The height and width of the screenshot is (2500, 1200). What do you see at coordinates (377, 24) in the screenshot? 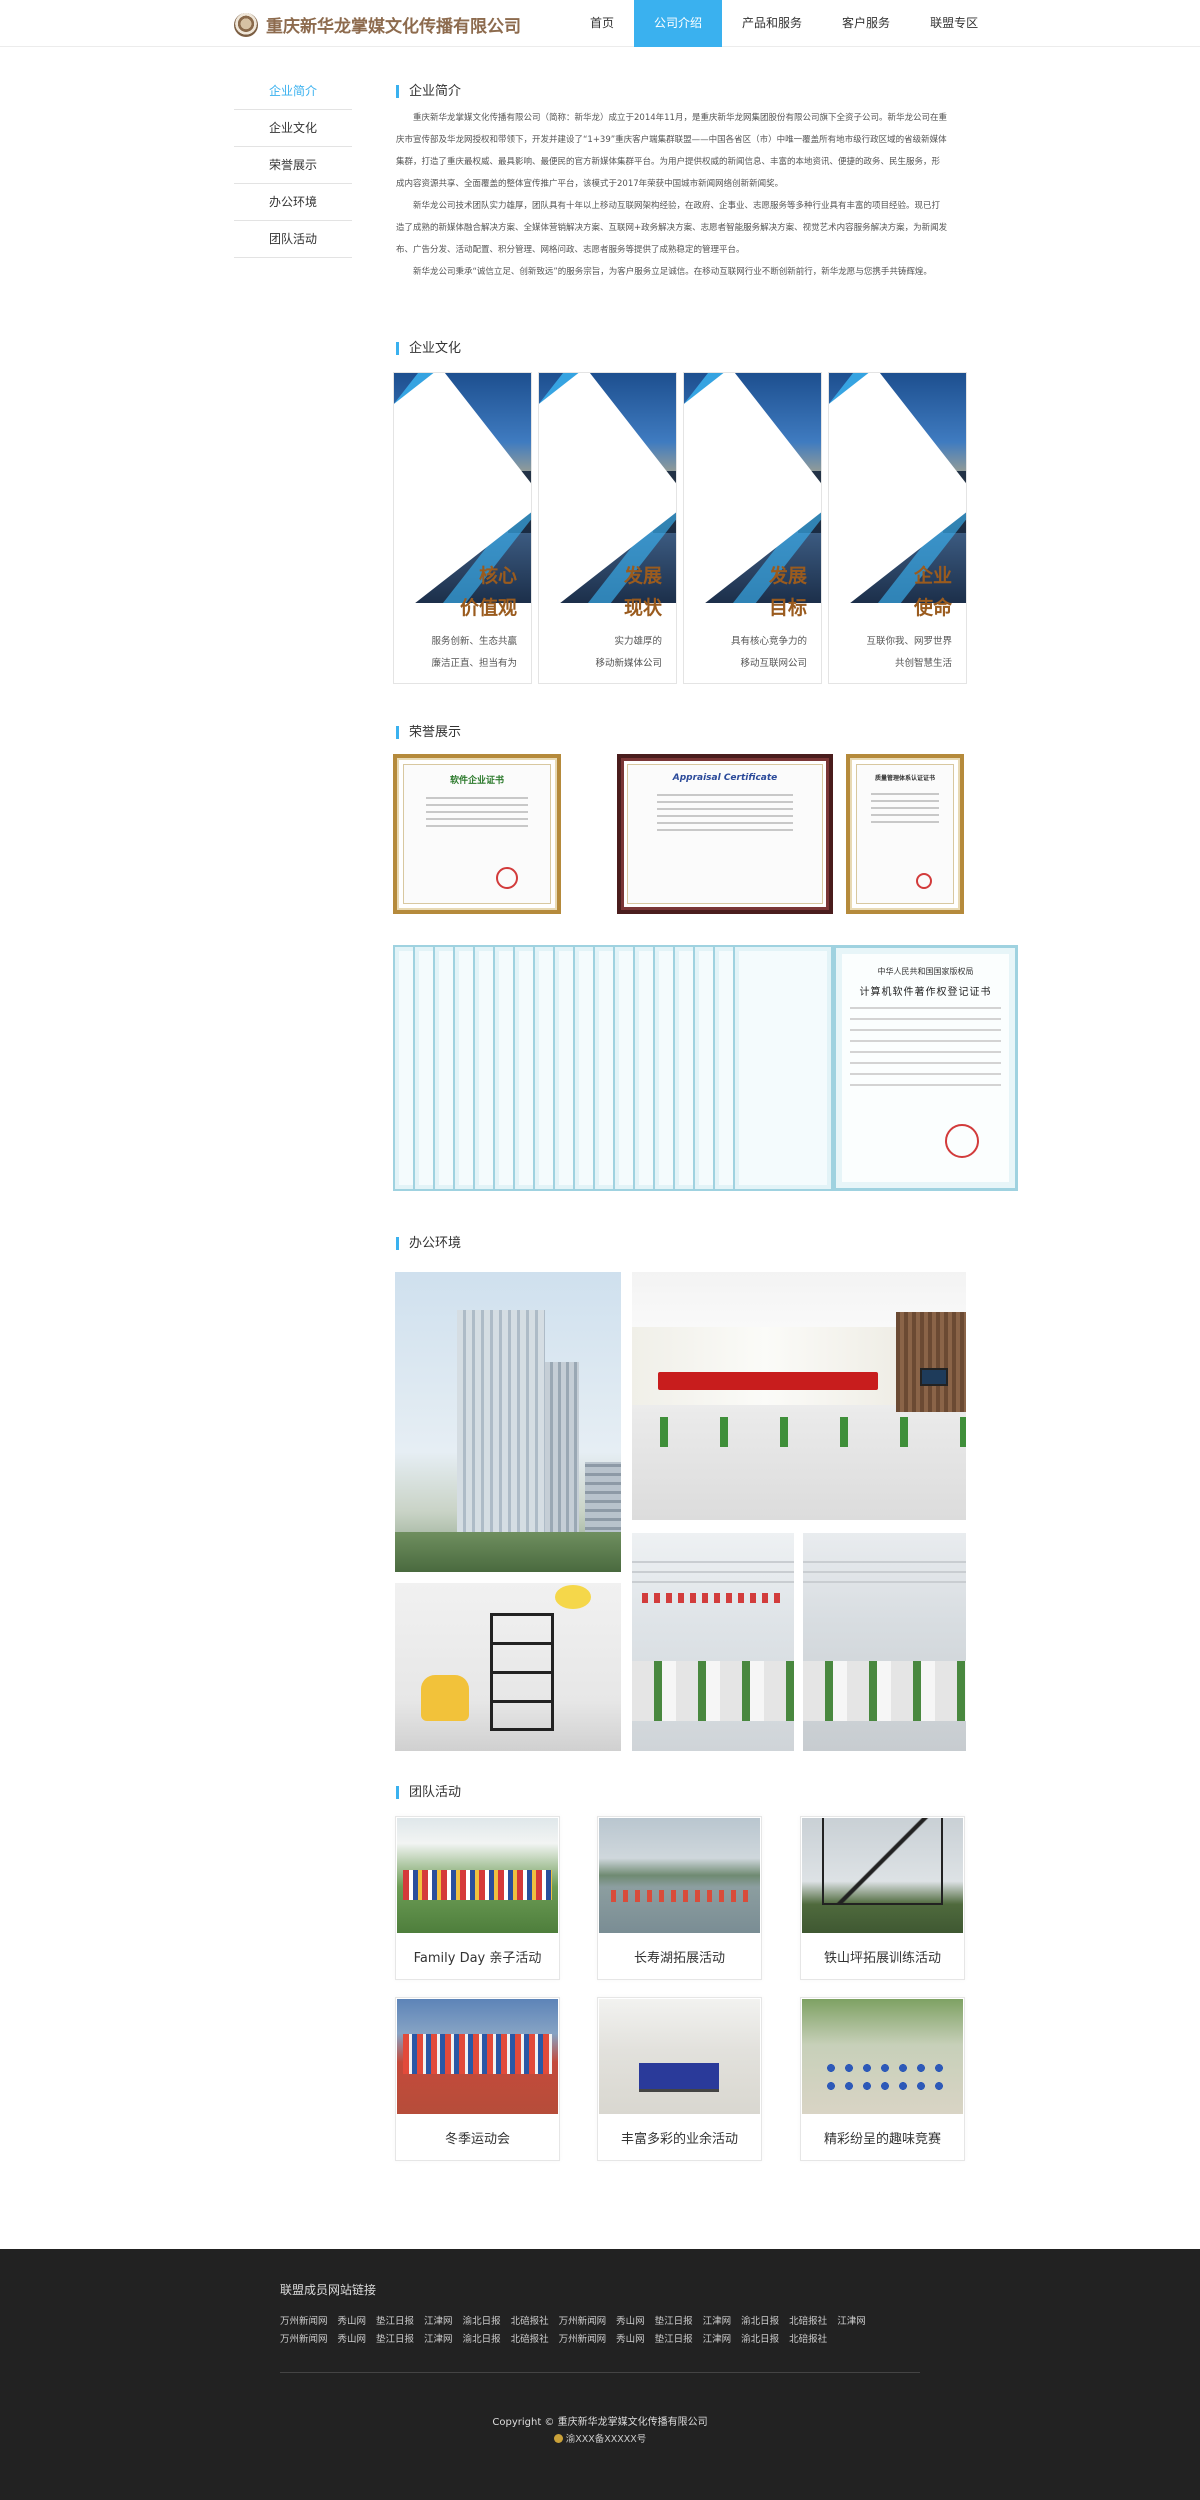
I see `logo: 重庆新华龙掌媒文化传播有限公司` at bounding box center [377, 24].